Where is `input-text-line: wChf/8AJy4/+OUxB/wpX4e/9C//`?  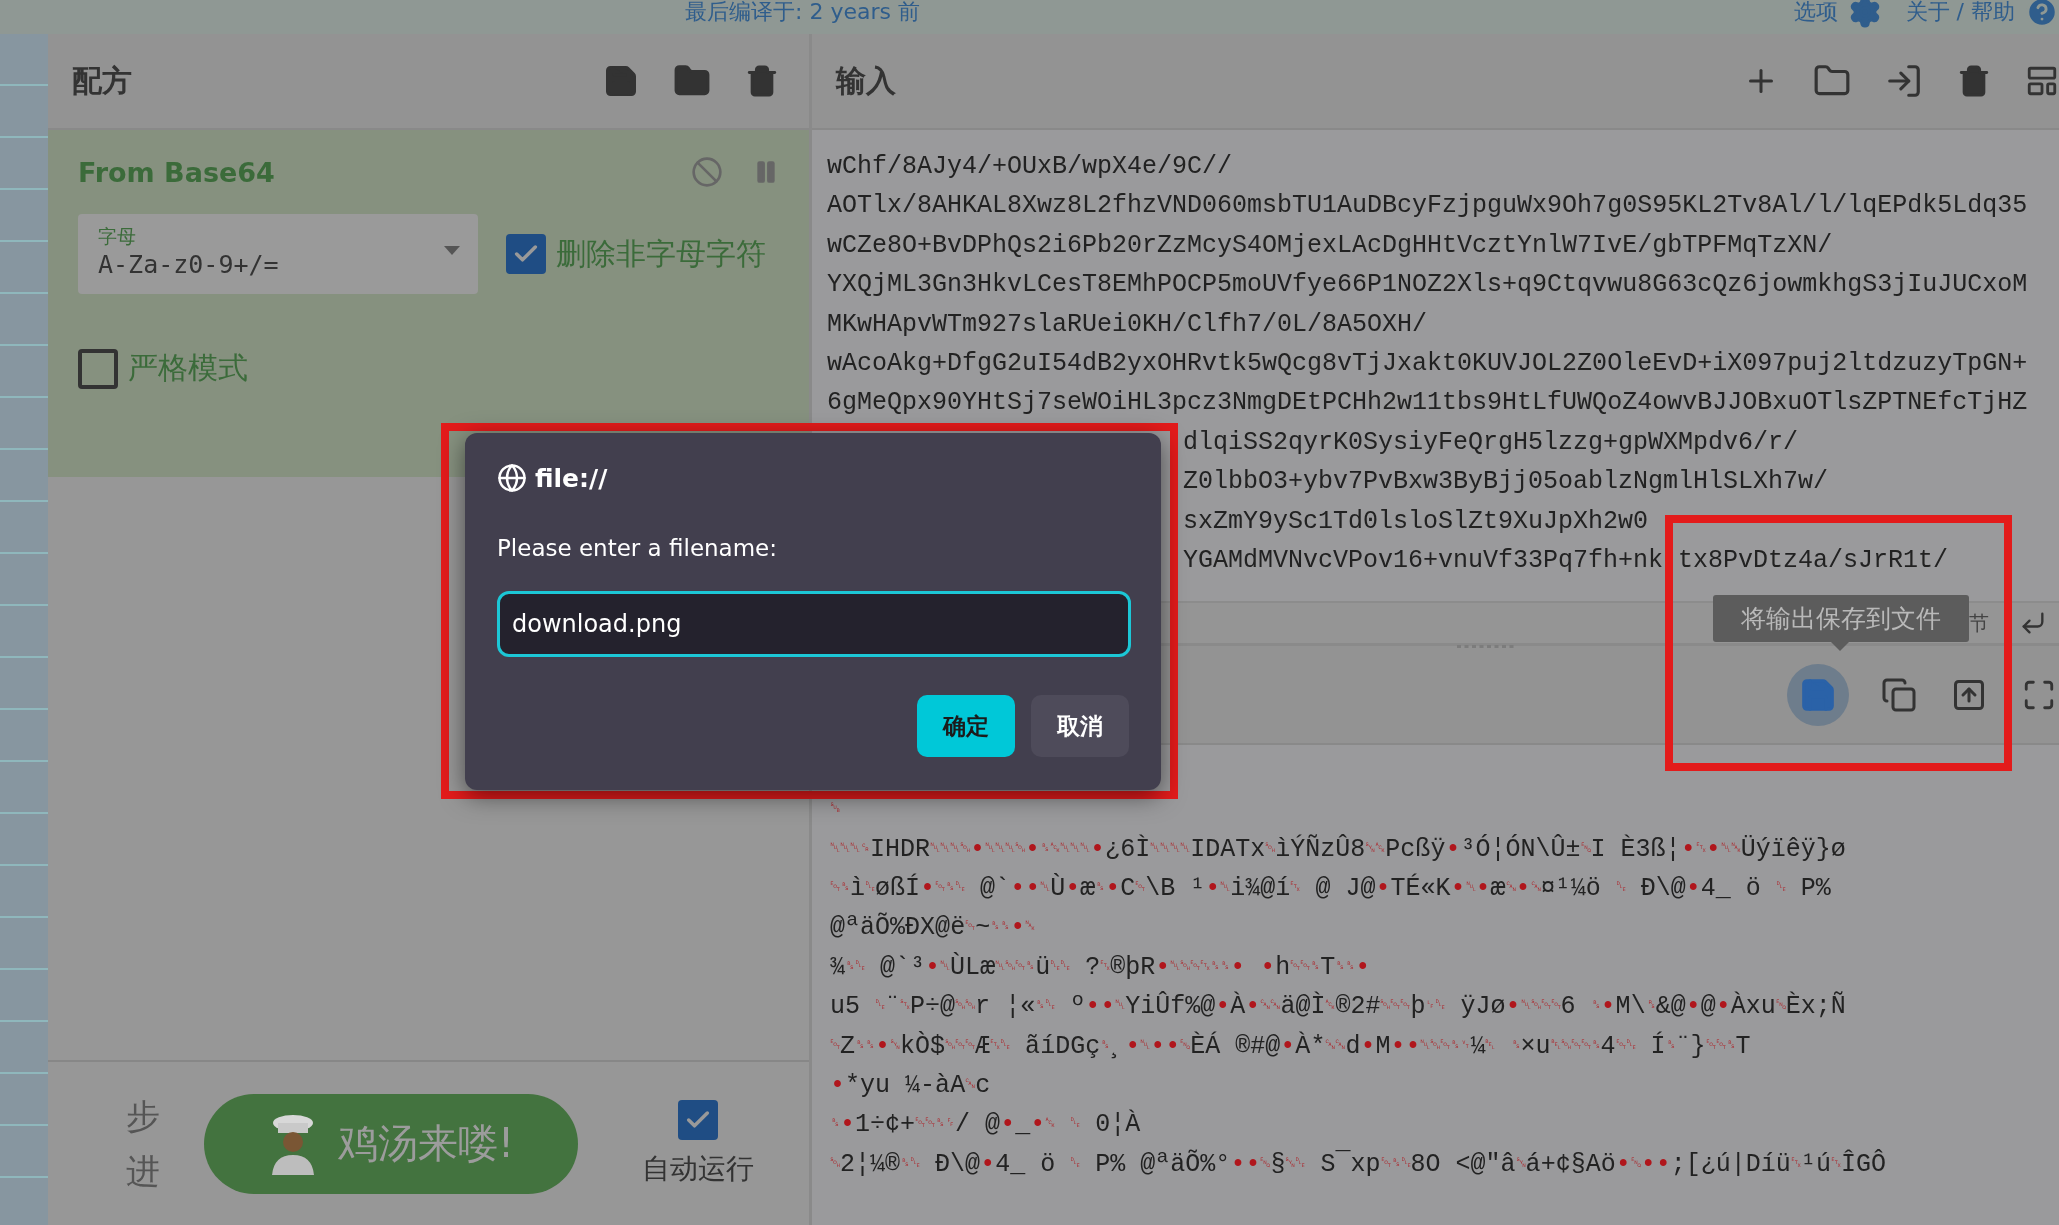
input-text-line: wChf/8AJy4/+OUxB/wpX4e/9C// is located at coordinates (1030, 166).